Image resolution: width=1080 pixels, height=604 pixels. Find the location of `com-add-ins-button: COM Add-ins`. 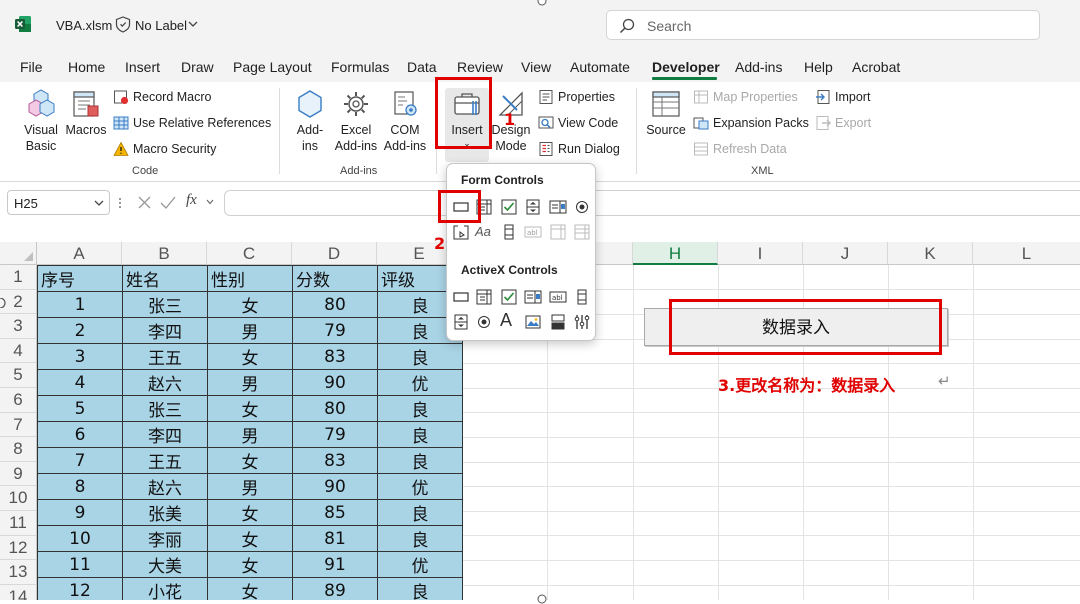

com-add-ins-button: COM Add-ins is located at coordinates (405, 121).